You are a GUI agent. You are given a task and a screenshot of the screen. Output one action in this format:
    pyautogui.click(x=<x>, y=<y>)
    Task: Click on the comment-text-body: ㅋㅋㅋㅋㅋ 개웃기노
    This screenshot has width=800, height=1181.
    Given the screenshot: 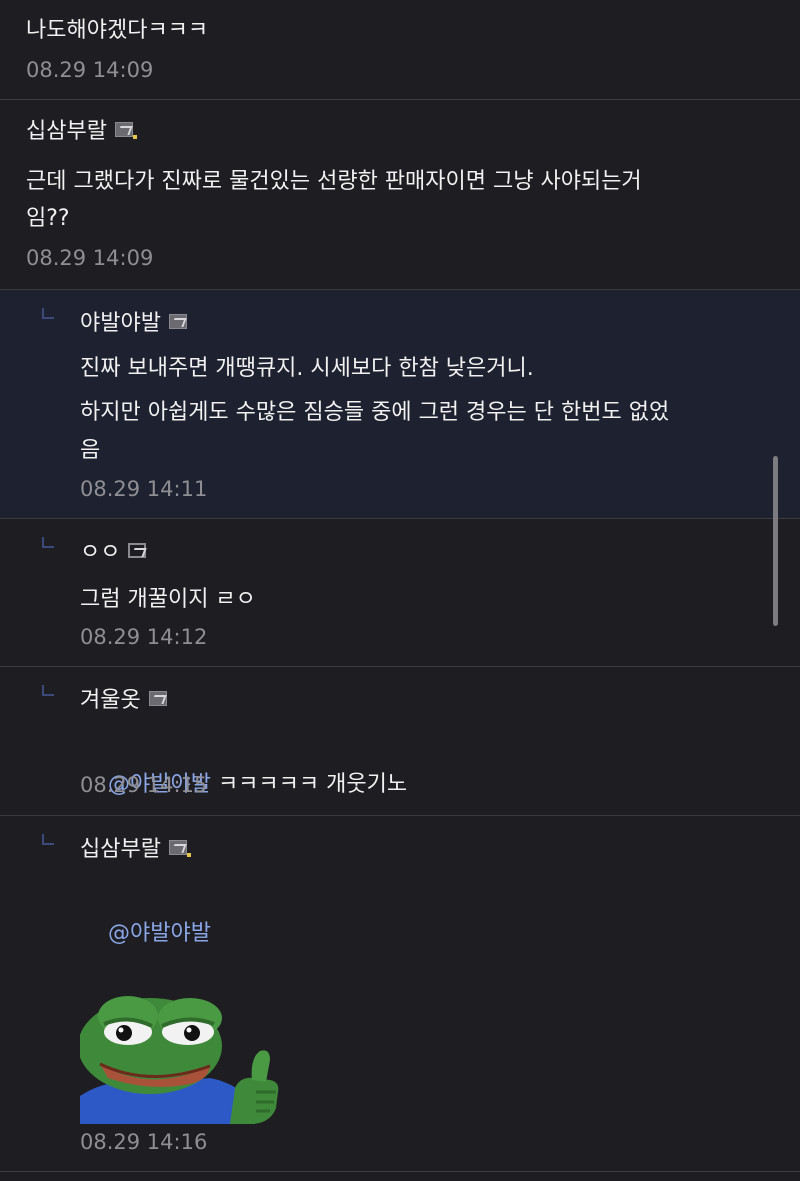 What is the action you would take?
    pyautogui.click(x=309, y=784)
    